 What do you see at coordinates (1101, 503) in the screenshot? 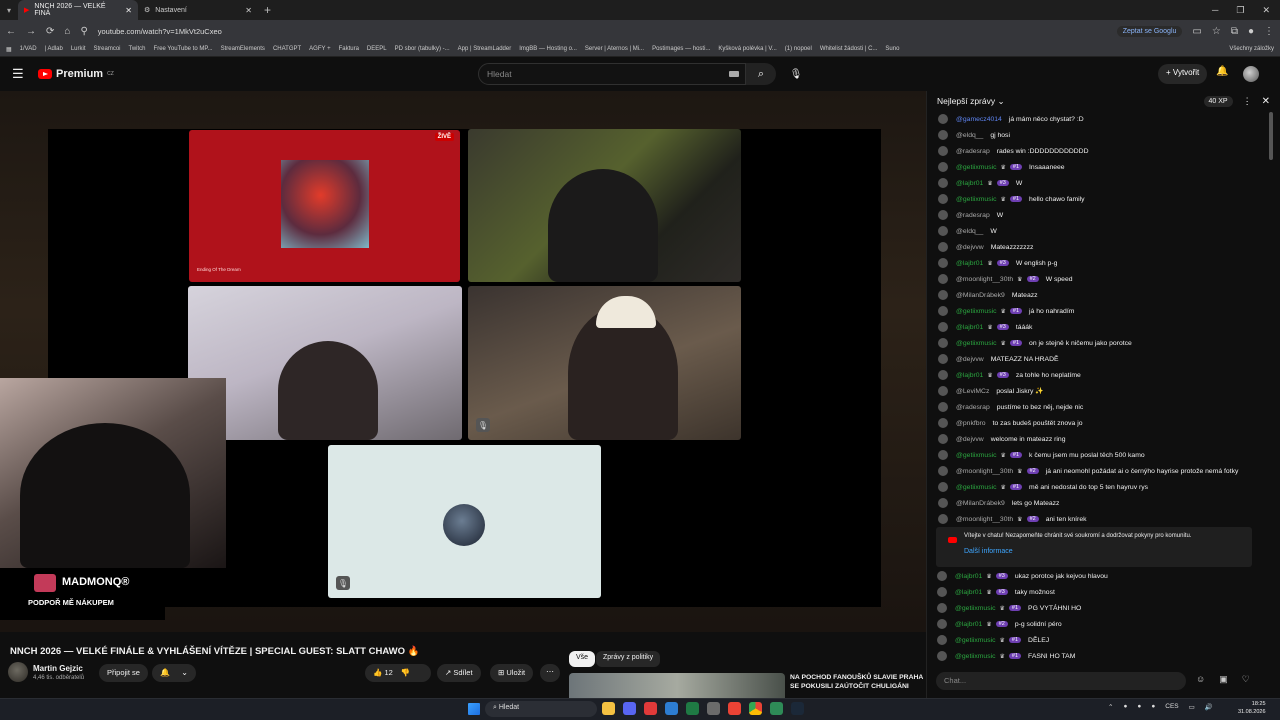
I see `chat-message: @MilanDrábek9 lets go Mateazz` at bounding box center [1101, 503].